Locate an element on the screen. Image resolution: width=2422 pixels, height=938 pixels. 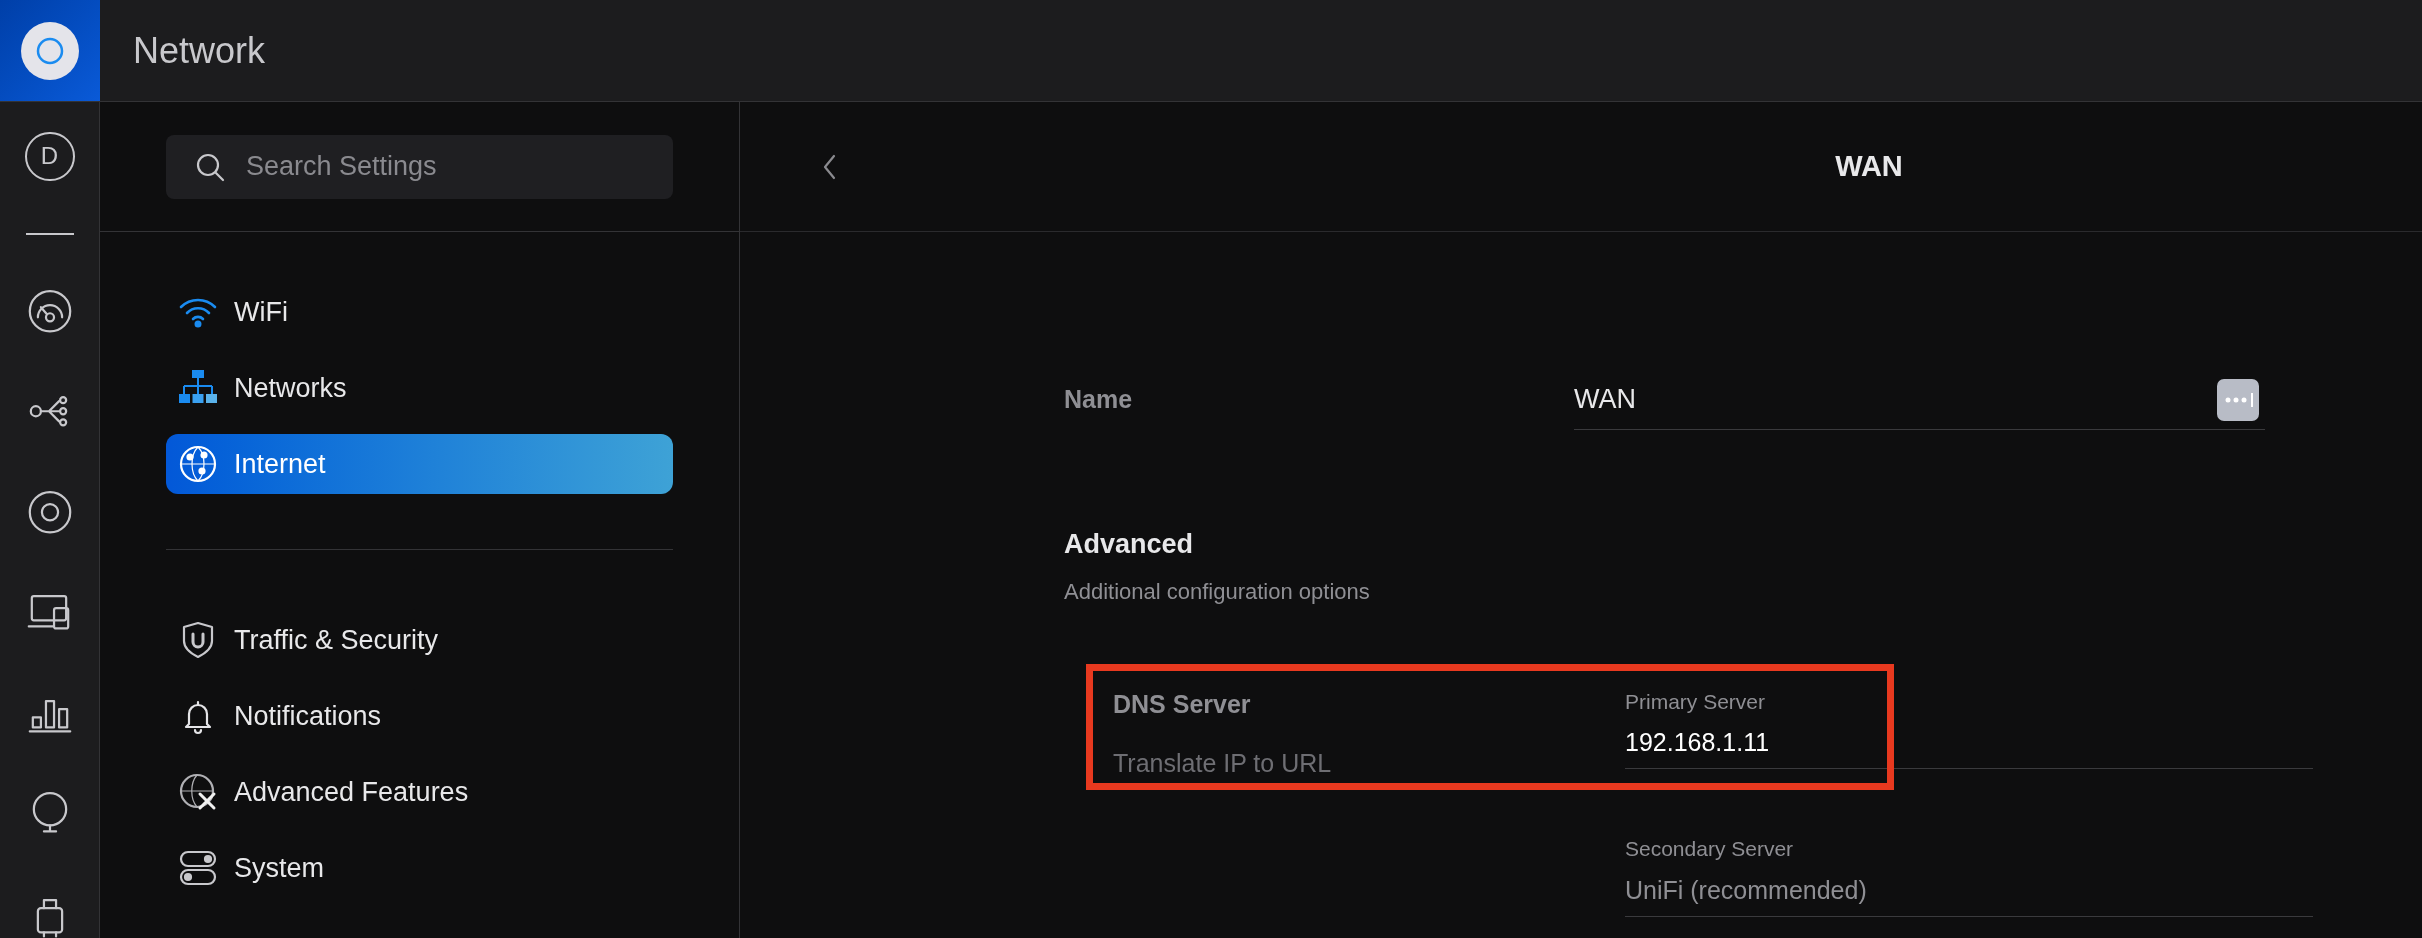
sidebar-item: Traffic & Security is located at coordinates (419, 640).